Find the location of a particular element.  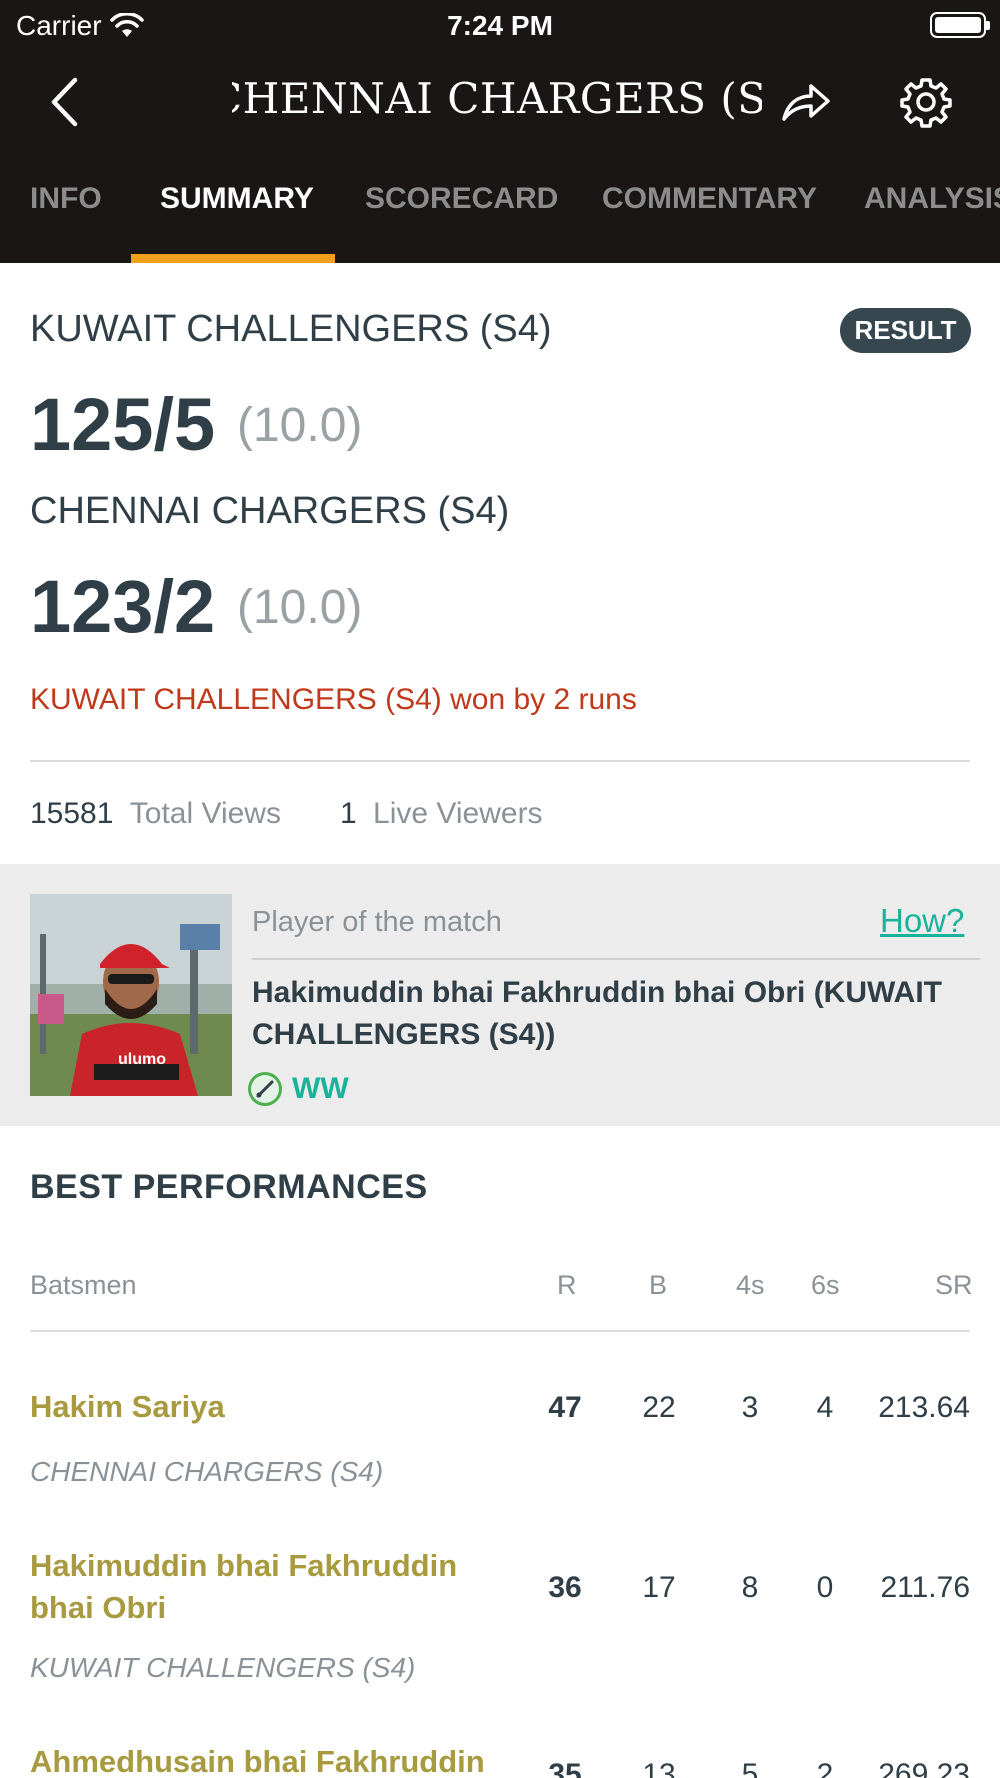

nav-bar: CHENNAI CHARGERS (S4) vs is located at coordinates (500, 102).